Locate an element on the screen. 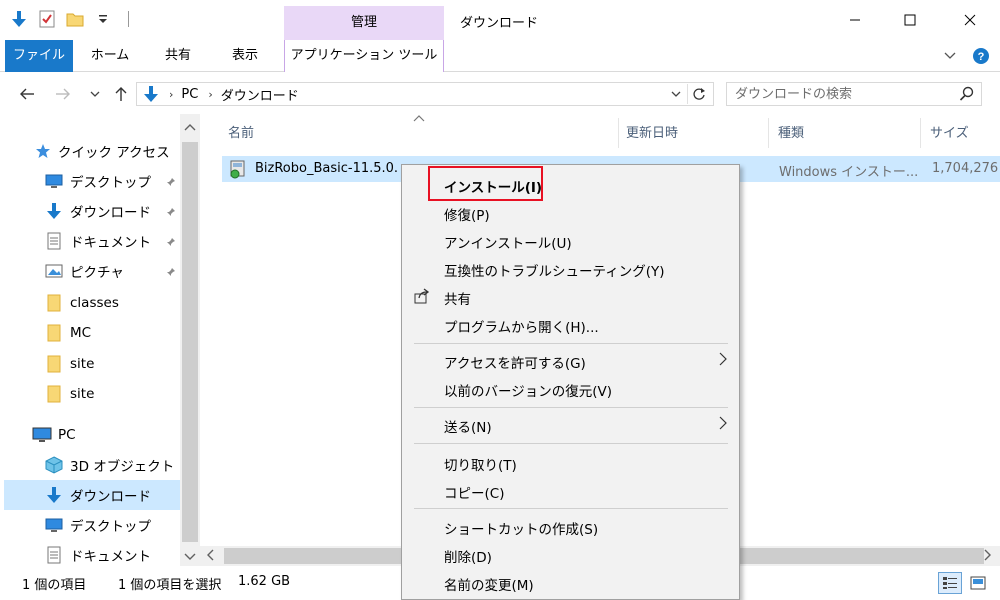 The height and width of the screenshot is (600, 1000). menu-item-copy: コピー(C) is located at coordinates (570, 491).